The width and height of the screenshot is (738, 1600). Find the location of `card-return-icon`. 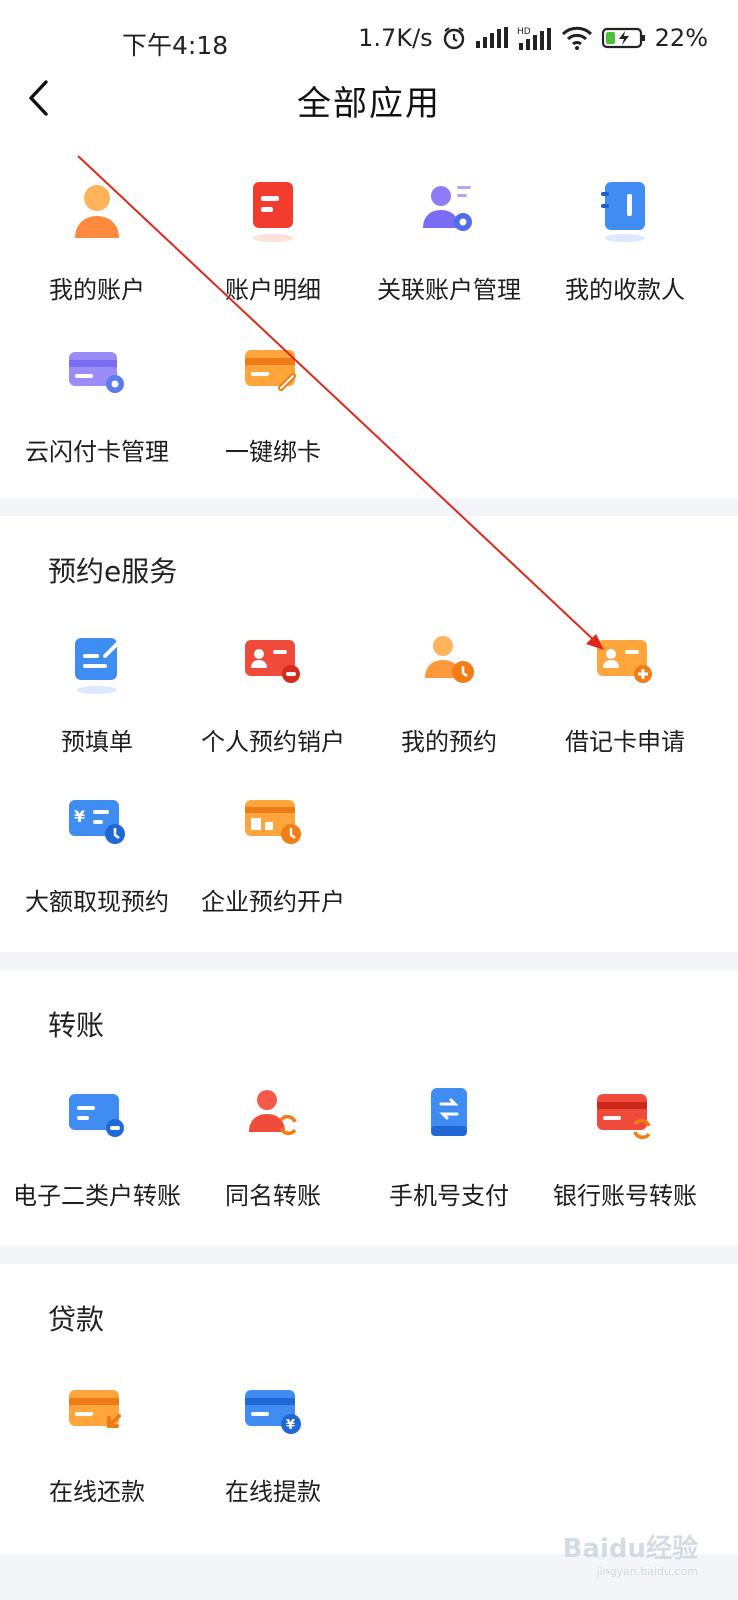

card-return-icon is located at coordinates (97, 1414).